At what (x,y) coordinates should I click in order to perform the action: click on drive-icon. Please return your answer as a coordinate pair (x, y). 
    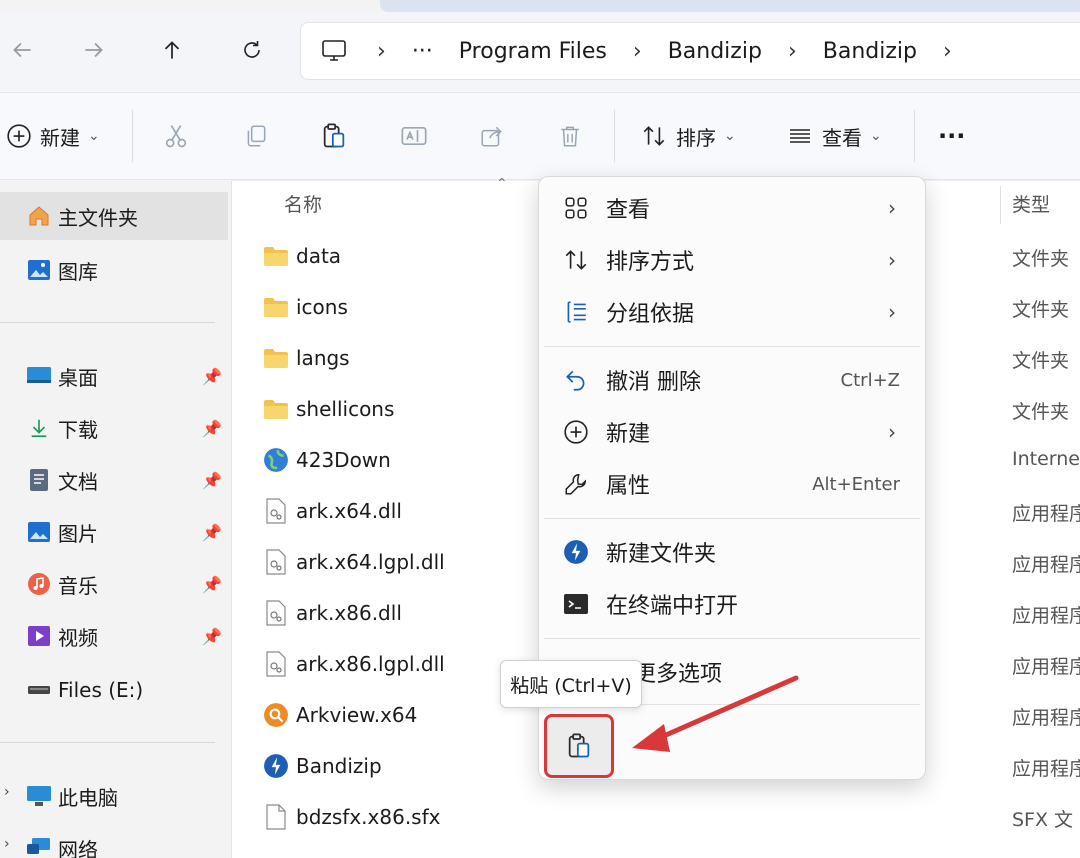
    Looking at the image, I should click on (39, 690).